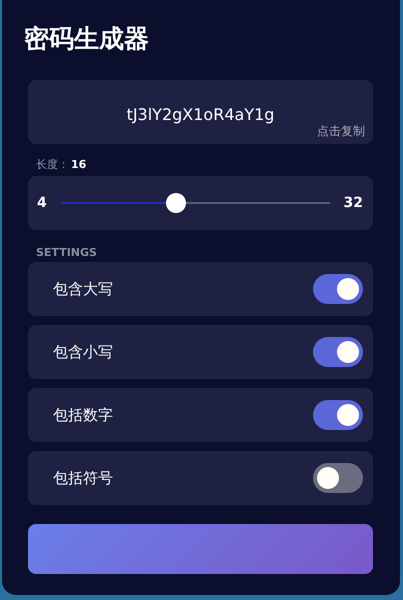  What do you see at coordinates (83, 478) in the screenshot?
I see `setting-label: 包括符号` at bounding box center [83, 478].